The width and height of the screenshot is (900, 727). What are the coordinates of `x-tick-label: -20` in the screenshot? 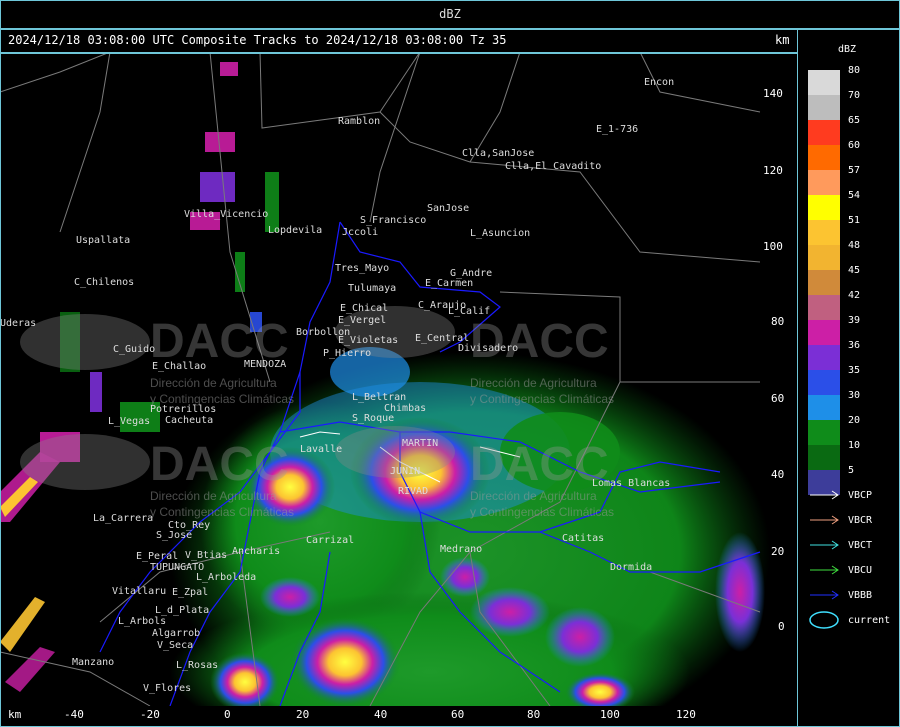 It's located at (150, 714).